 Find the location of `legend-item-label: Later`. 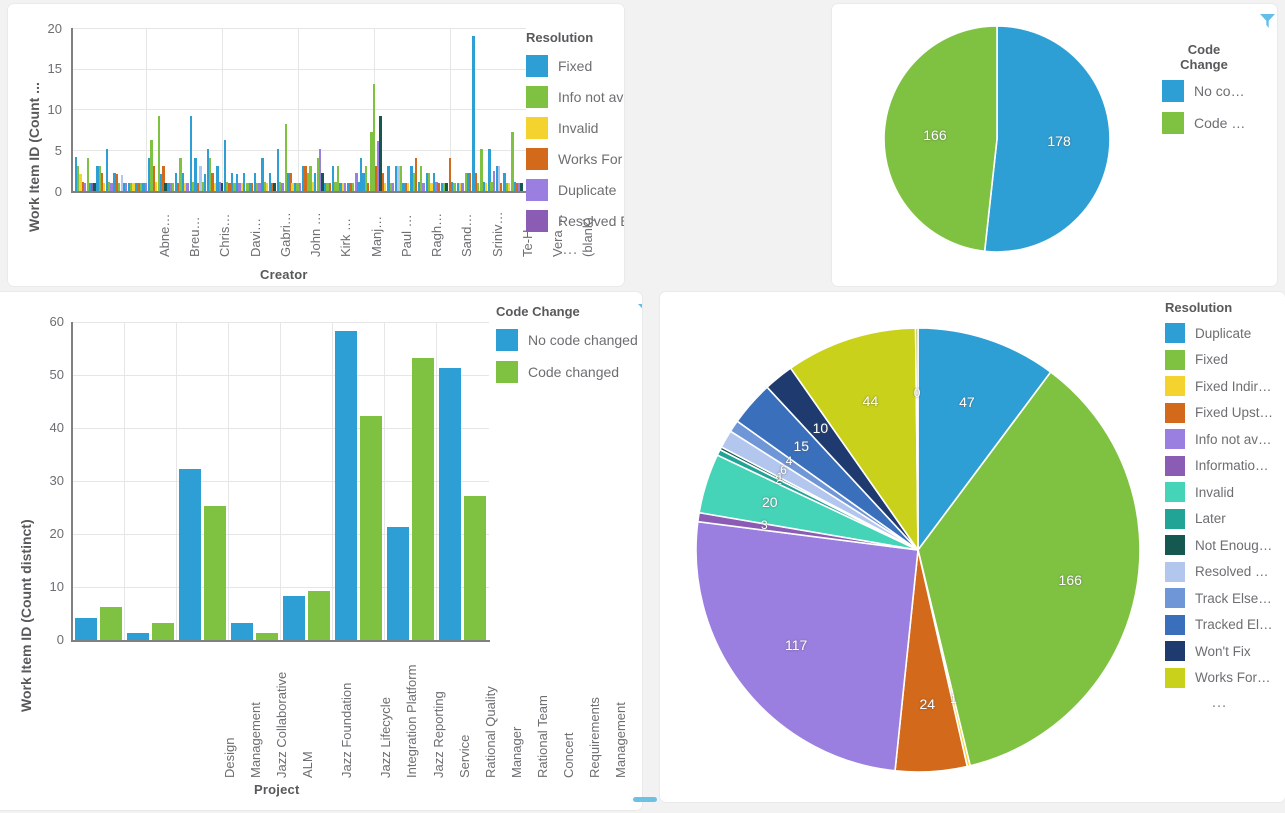

legend-item-label: Later is located at coordinates (1210, 518).